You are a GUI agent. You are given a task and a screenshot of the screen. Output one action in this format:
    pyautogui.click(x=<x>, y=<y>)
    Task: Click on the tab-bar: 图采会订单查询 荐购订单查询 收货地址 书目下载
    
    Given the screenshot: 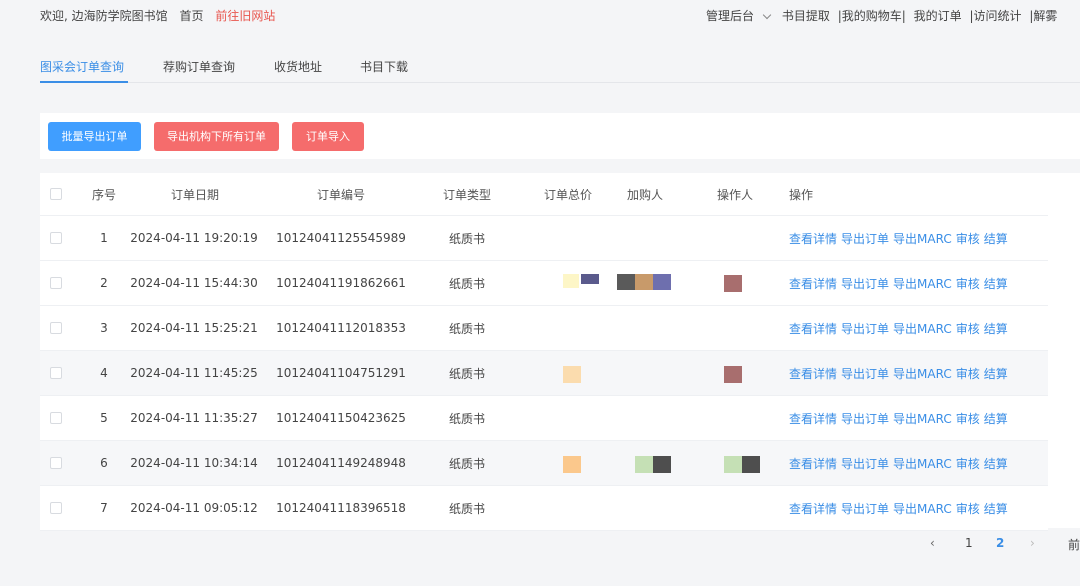 What is the action you would take?
    pyautogui.click(x=560, y=70)
    